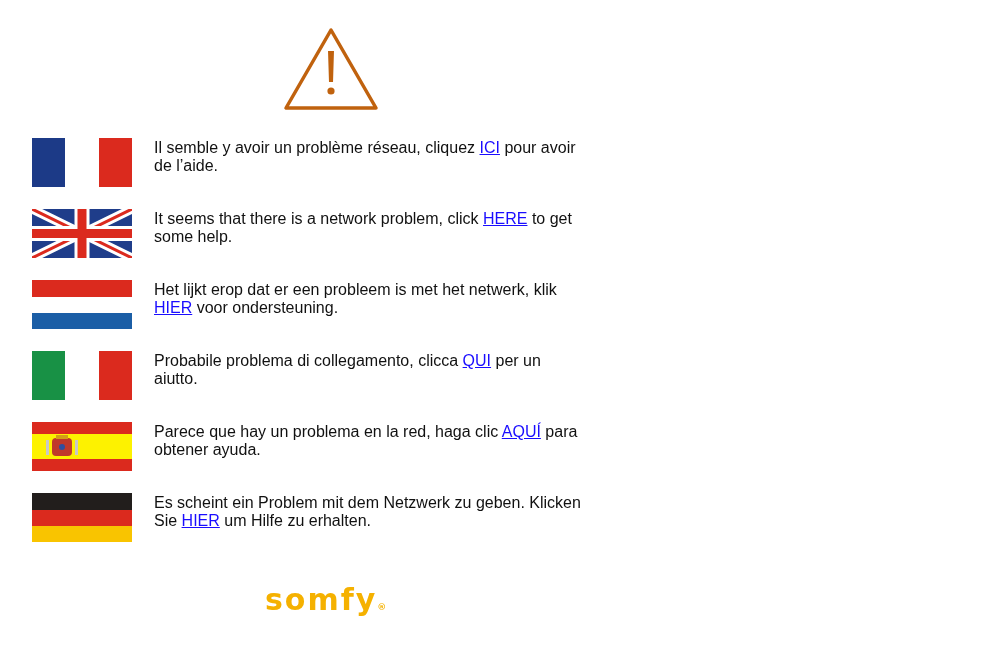 The image size is (1008, 663). What do you see at coordinates (331, 69) in the screenshot?
I see `warning-icon` at bounding box center [331, 69].